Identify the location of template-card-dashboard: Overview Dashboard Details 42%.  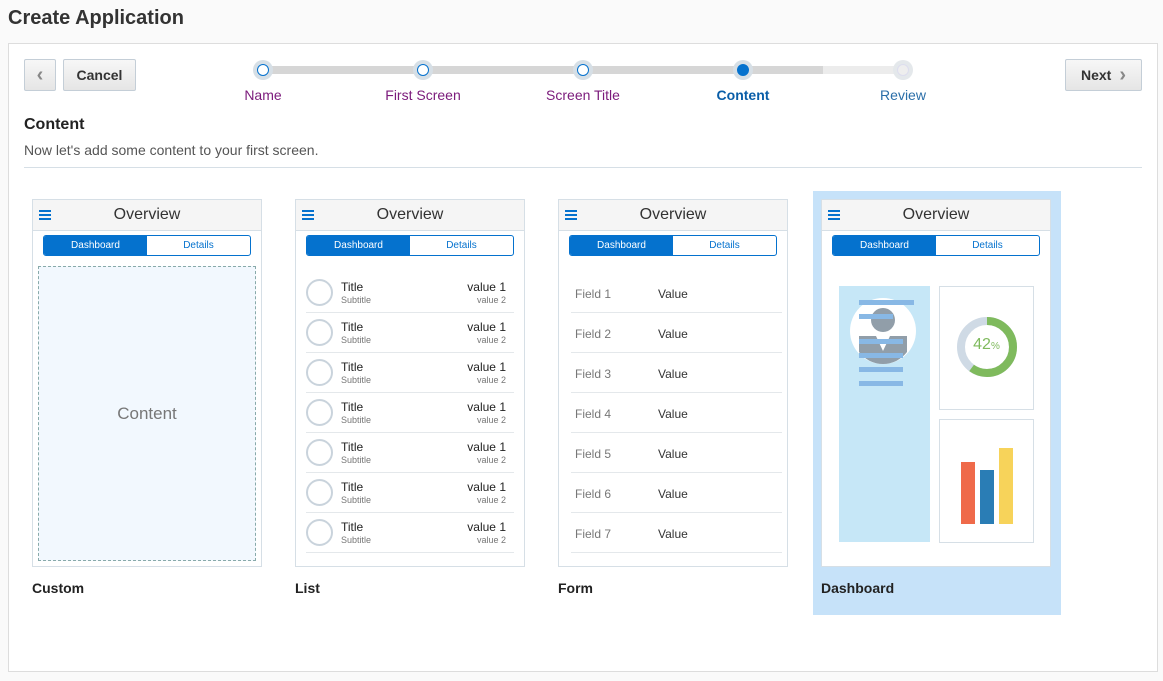
(936, 383).